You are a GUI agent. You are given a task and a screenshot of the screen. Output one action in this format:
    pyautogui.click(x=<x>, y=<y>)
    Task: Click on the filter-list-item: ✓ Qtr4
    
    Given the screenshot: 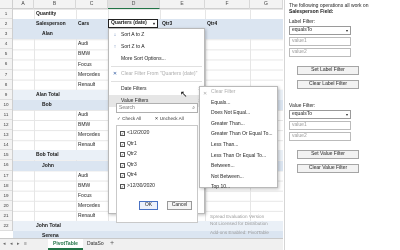 What is the action you would take?
    pyautogui.click(x=157, y=175)
    